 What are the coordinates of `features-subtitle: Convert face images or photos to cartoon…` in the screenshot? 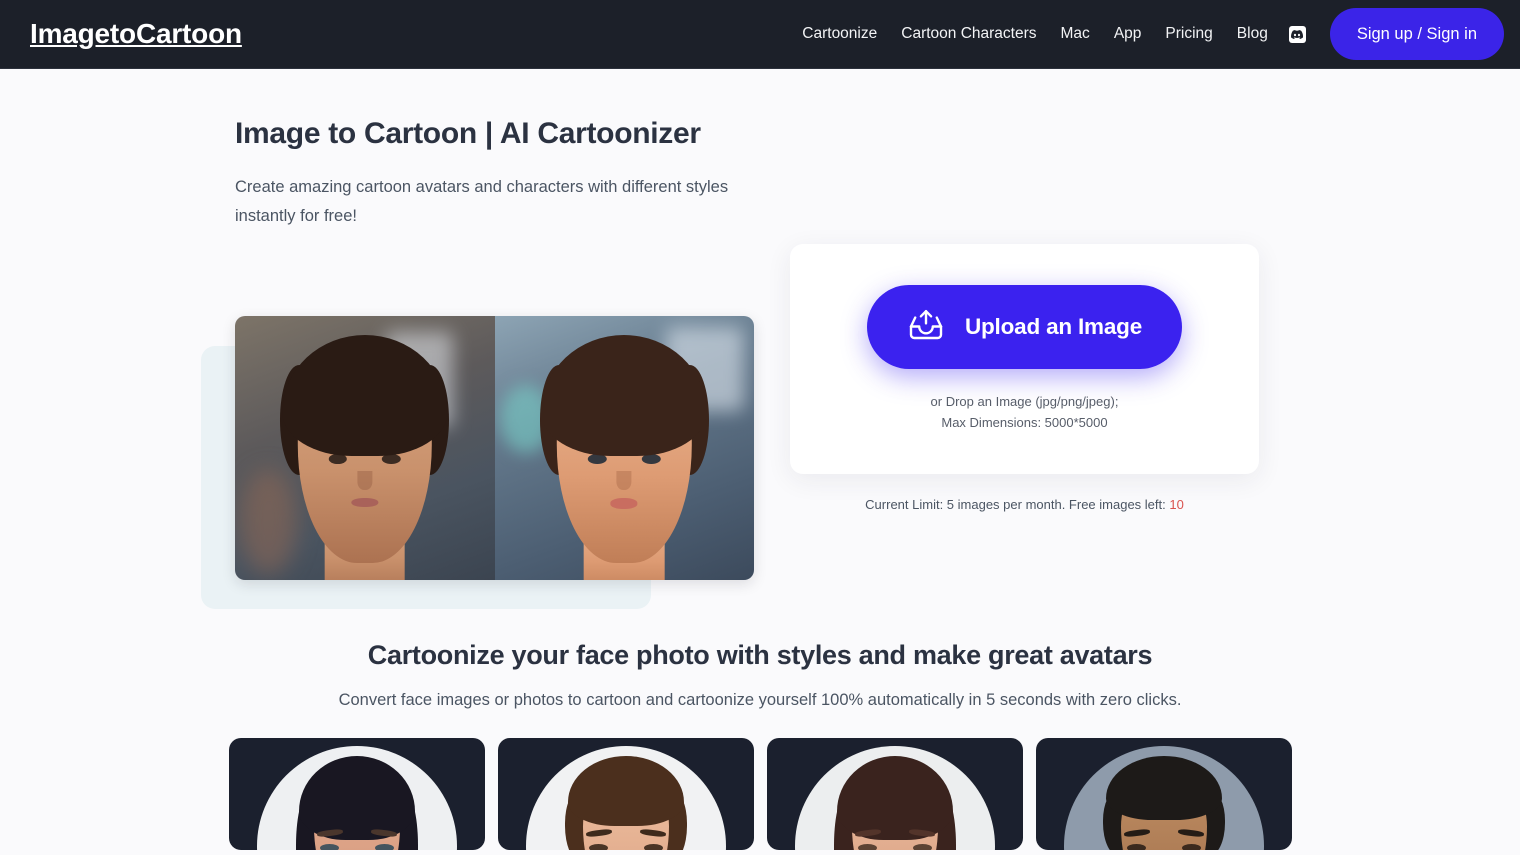 It's located at (760, 700).